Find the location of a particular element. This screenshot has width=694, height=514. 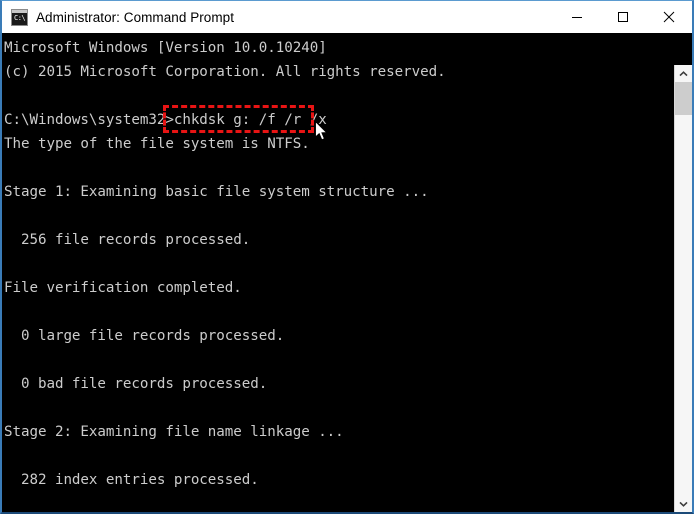

minimize-button is located at coordinates (577, 17).